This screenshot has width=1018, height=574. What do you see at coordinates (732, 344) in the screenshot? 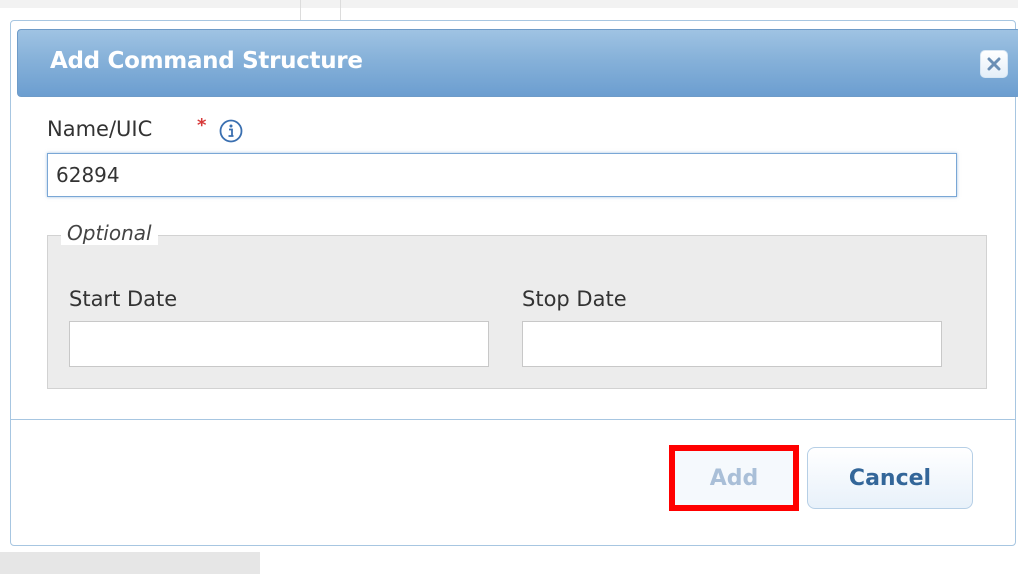
I see `stop-date-input` at bounding box center [732, 344].